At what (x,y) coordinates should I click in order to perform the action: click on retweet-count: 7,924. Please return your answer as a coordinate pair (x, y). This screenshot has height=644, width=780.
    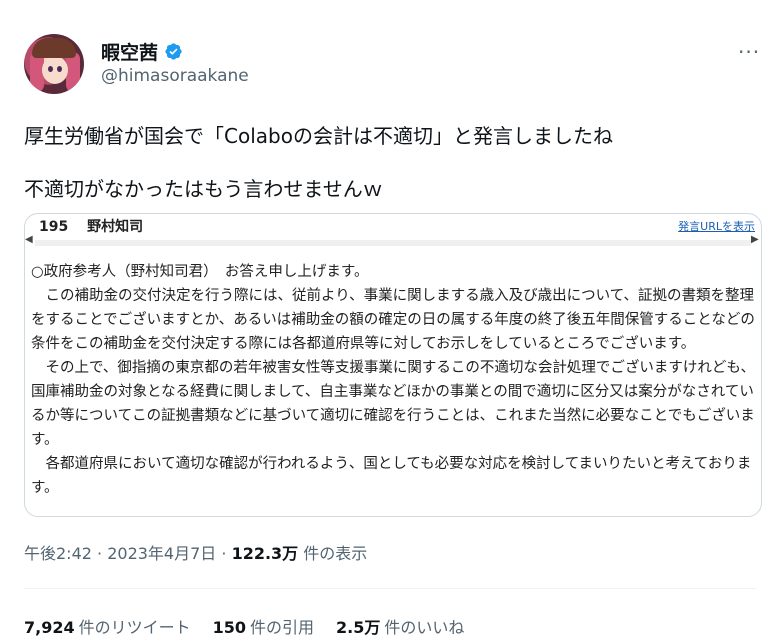
    Looking at the image, I should click on (49, 627).